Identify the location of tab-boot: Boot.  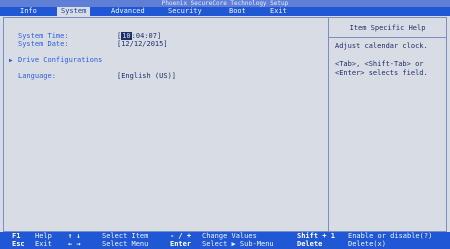
(237, 11).